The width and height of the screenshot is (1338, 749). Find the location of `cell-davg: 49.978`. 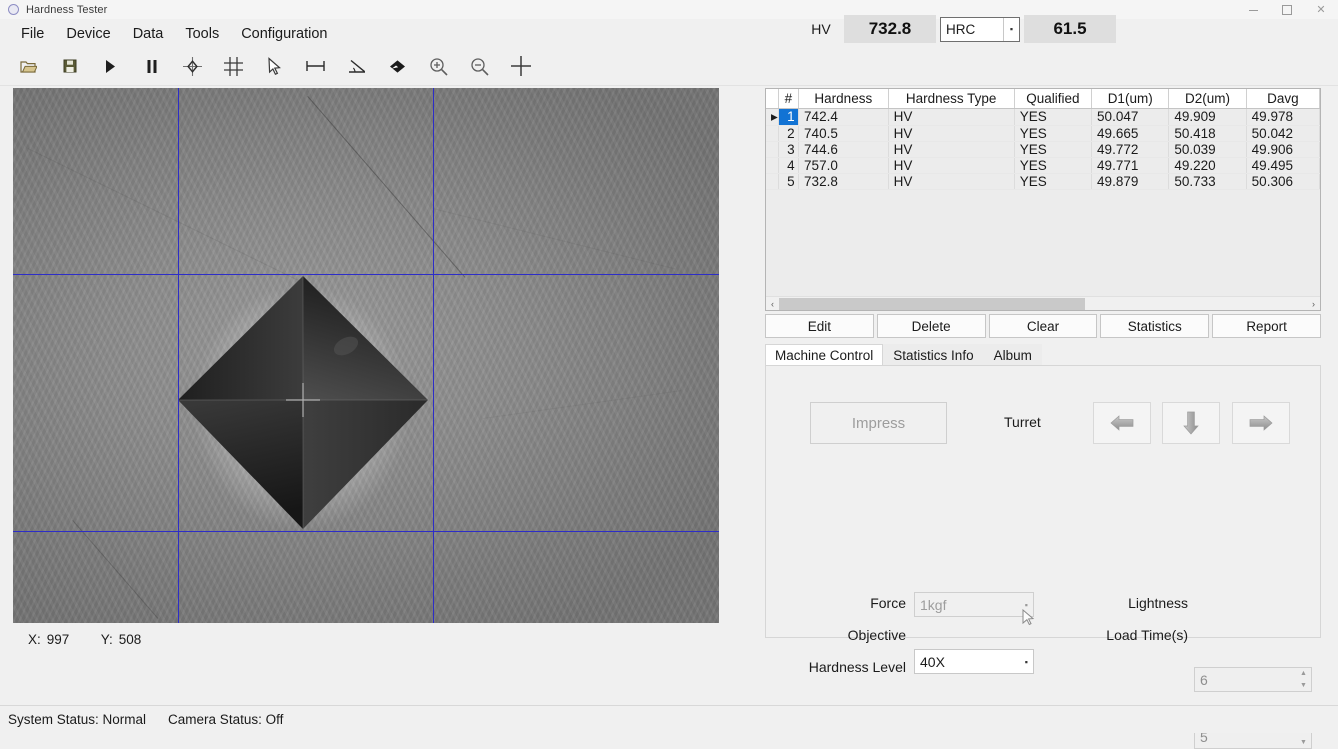

cell-davg: 49.978 is located at coordinates (1283, 117).